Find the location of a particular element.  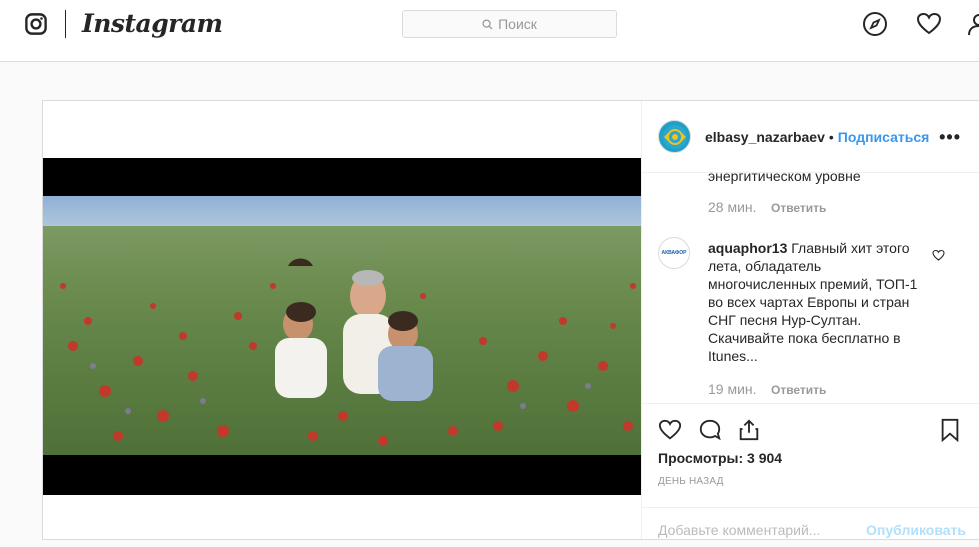

like-icon is located at coordinates (670, 430).